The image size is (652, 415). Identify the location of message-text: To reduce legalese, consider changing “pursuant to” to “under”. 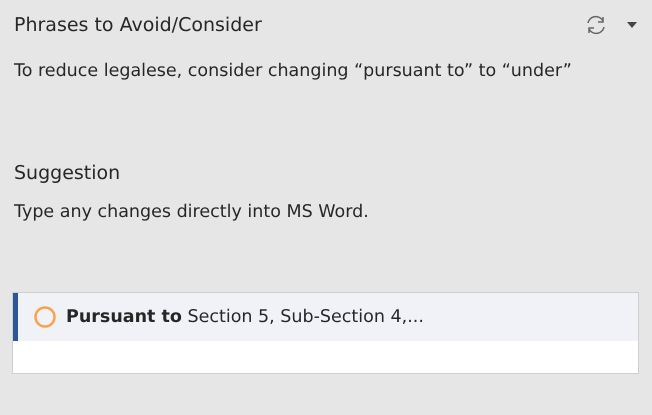
(293, 71).